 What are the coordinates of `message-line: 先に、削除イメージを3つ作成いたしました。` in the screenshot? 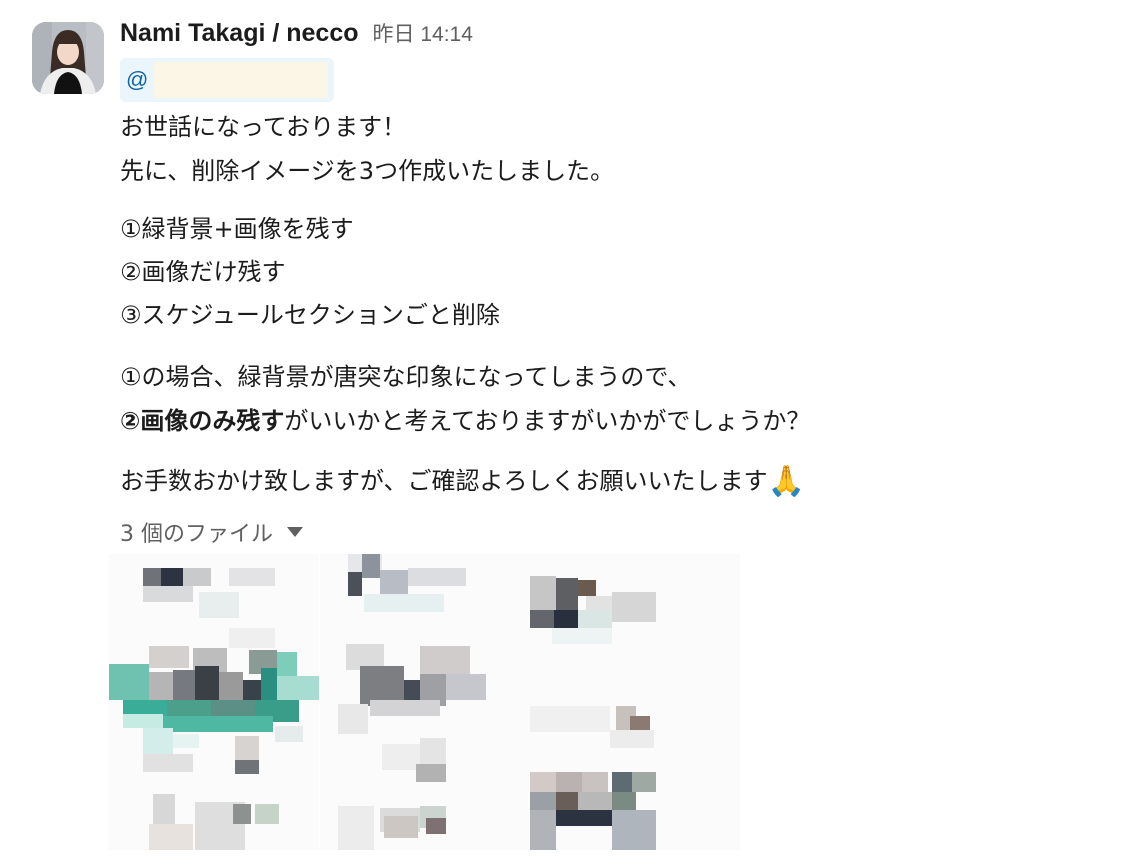 It's located at (367, 171).